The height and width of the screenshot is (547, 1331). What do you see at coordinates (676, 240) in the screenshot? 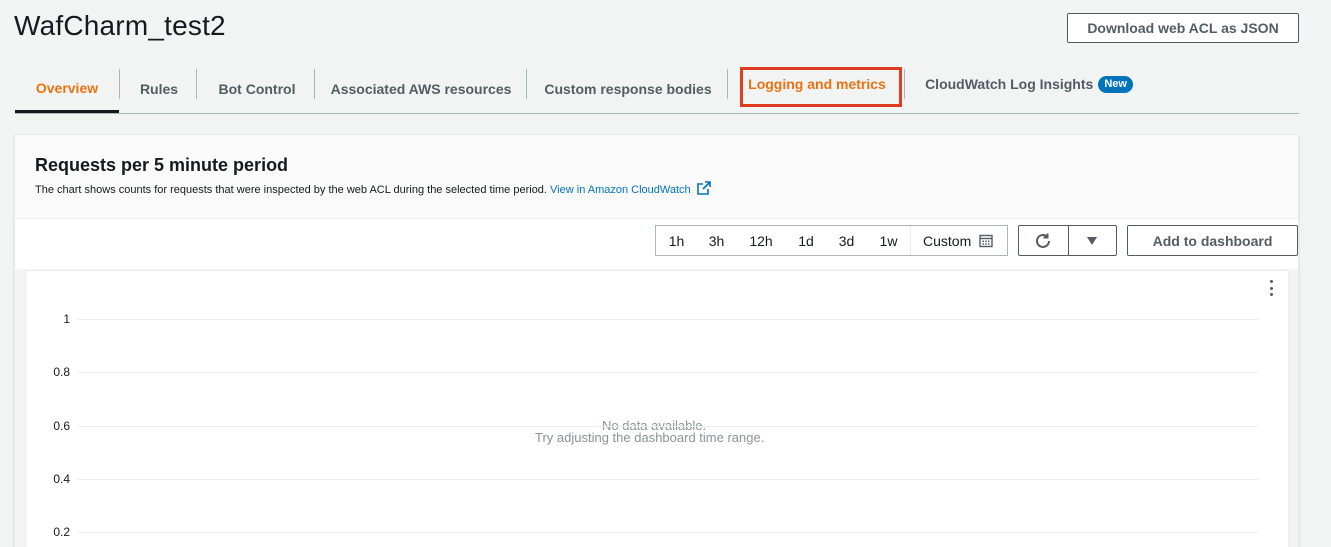
I see `time-range-1h: 1h` at bounding box center [676, 240].